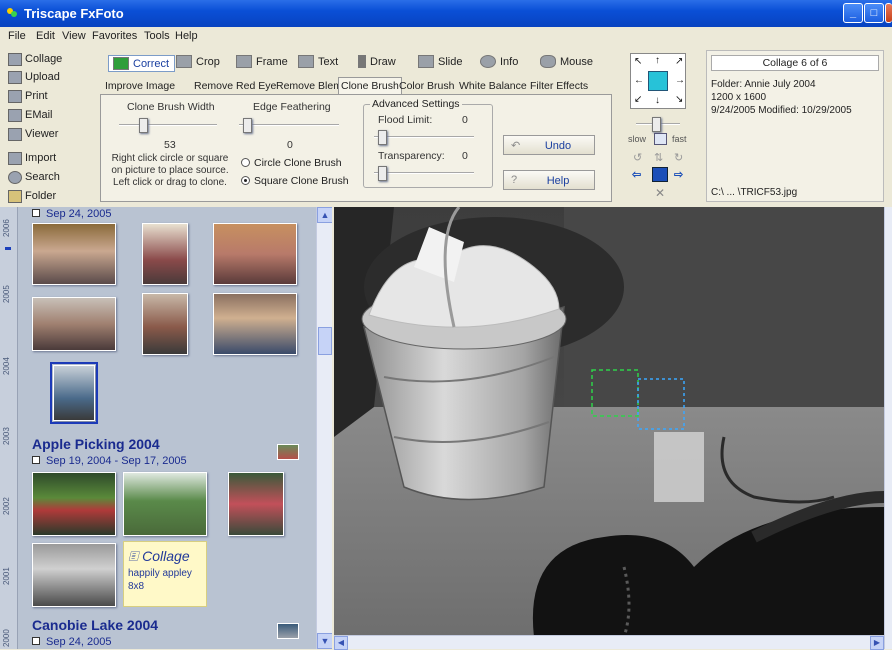  I want to click on flood-limit-slider, so click(424, 137).